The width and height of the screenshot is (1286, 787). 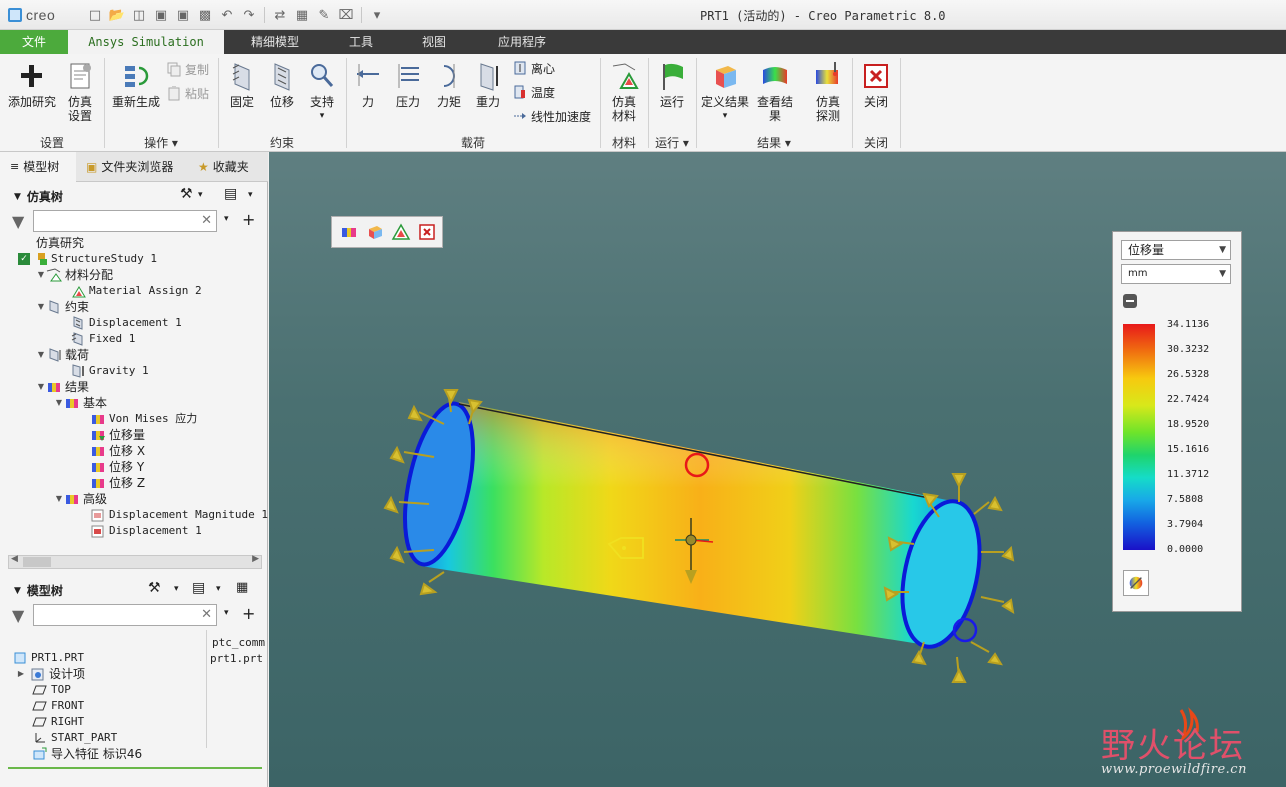 What do you see at coordinates (38, 167) in the screenshot?
I see `tab-model-tree: ≡ 模型树` at bounding box center [38, 167].